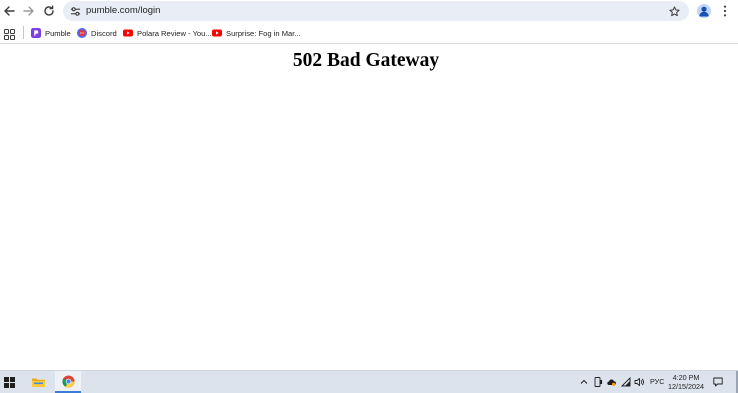 The width and height of the screenshot is (738, 393). I want to click on browser-menu-button, so click(725, 11).